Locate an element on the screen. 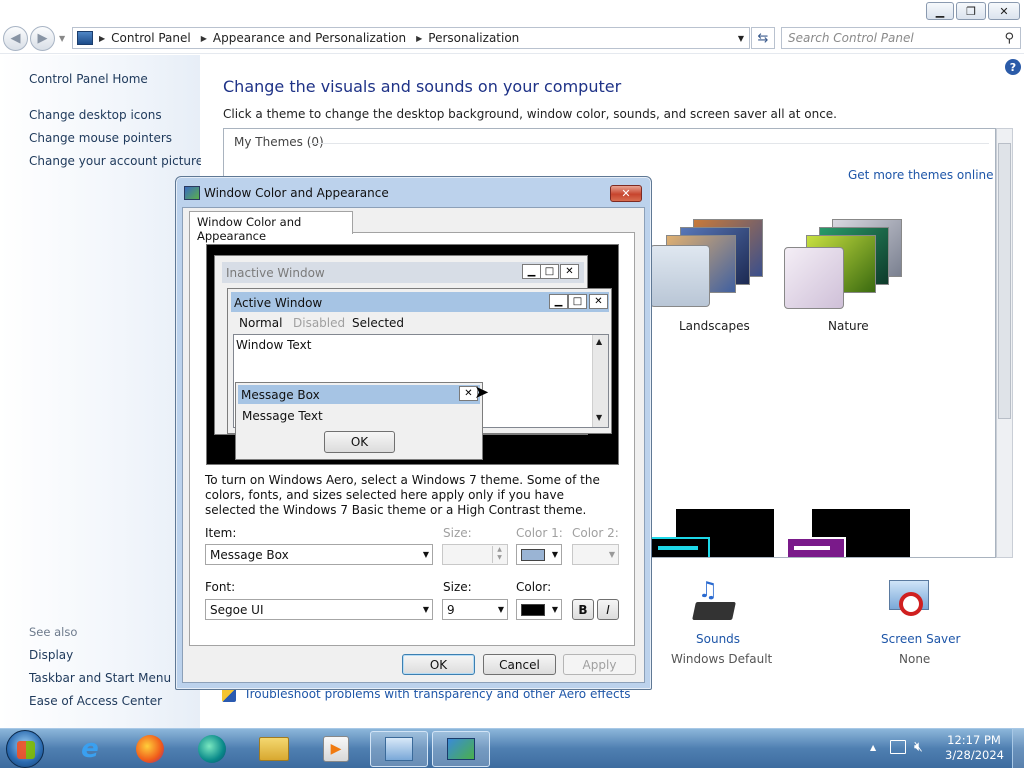 The image size is (1024, 768). taskbar-internet-explorer: e is located at coordinates (90, 749).